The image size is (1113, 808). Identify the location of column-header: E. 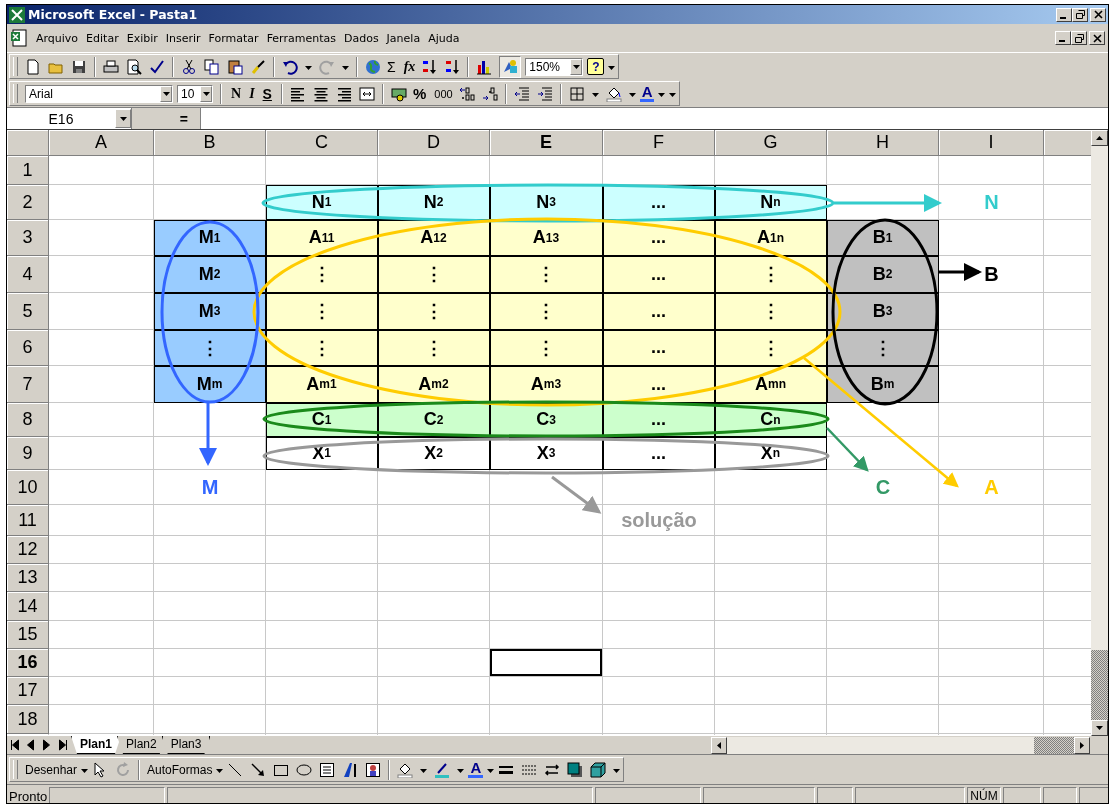
(546, 143).